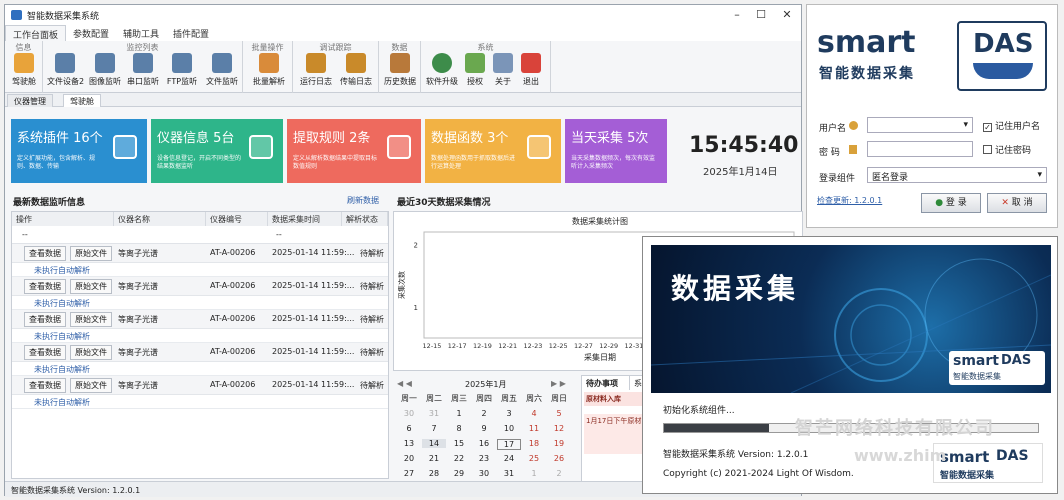  What do you see at coordinates (365, 219) in the screenshot?
I see `col-header: 解析状态` at bounding box center [365, 219].